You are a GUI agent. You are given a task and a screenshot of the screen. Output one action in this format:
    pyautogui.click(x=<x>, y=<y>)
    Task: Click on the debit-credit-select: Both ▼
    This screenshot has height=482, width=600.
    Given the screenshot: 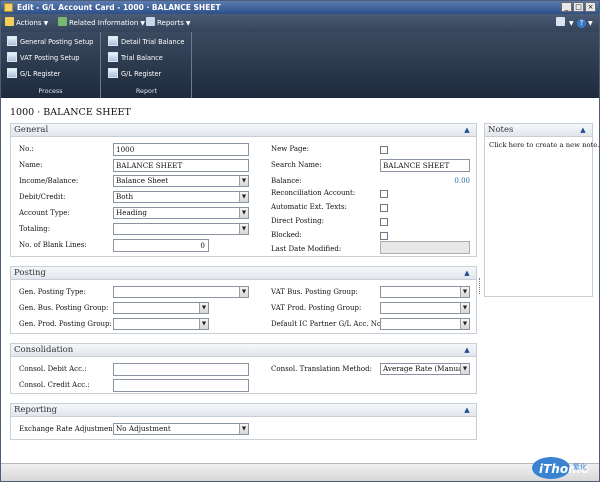 What is the action you would take?
    pyautogui.click(x=181, y=197)
    